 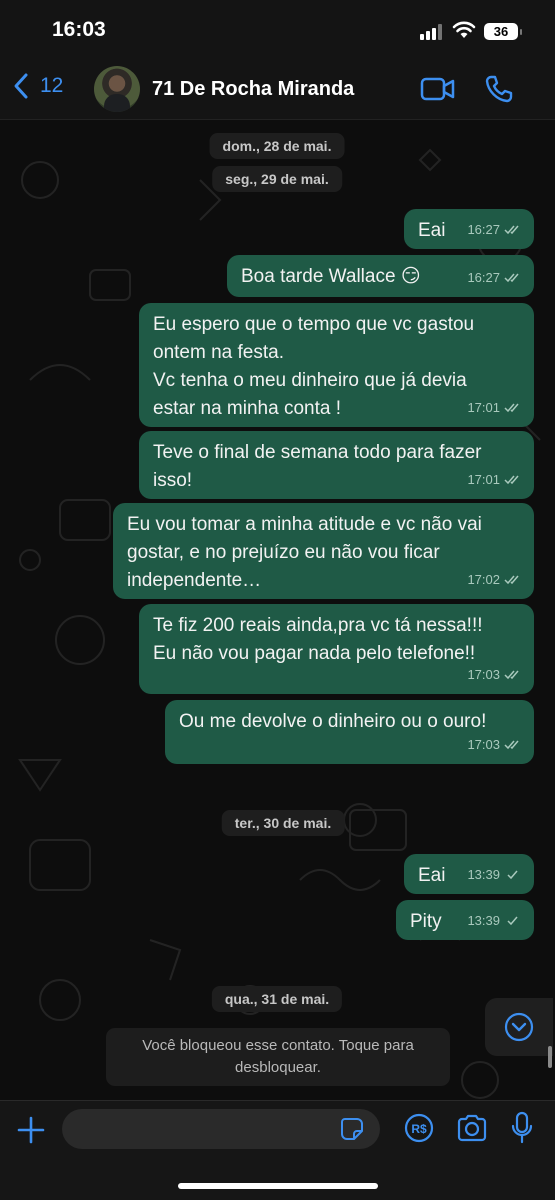 I want to click on scroll-to-bottom-button, so click(x=519, y=1027).